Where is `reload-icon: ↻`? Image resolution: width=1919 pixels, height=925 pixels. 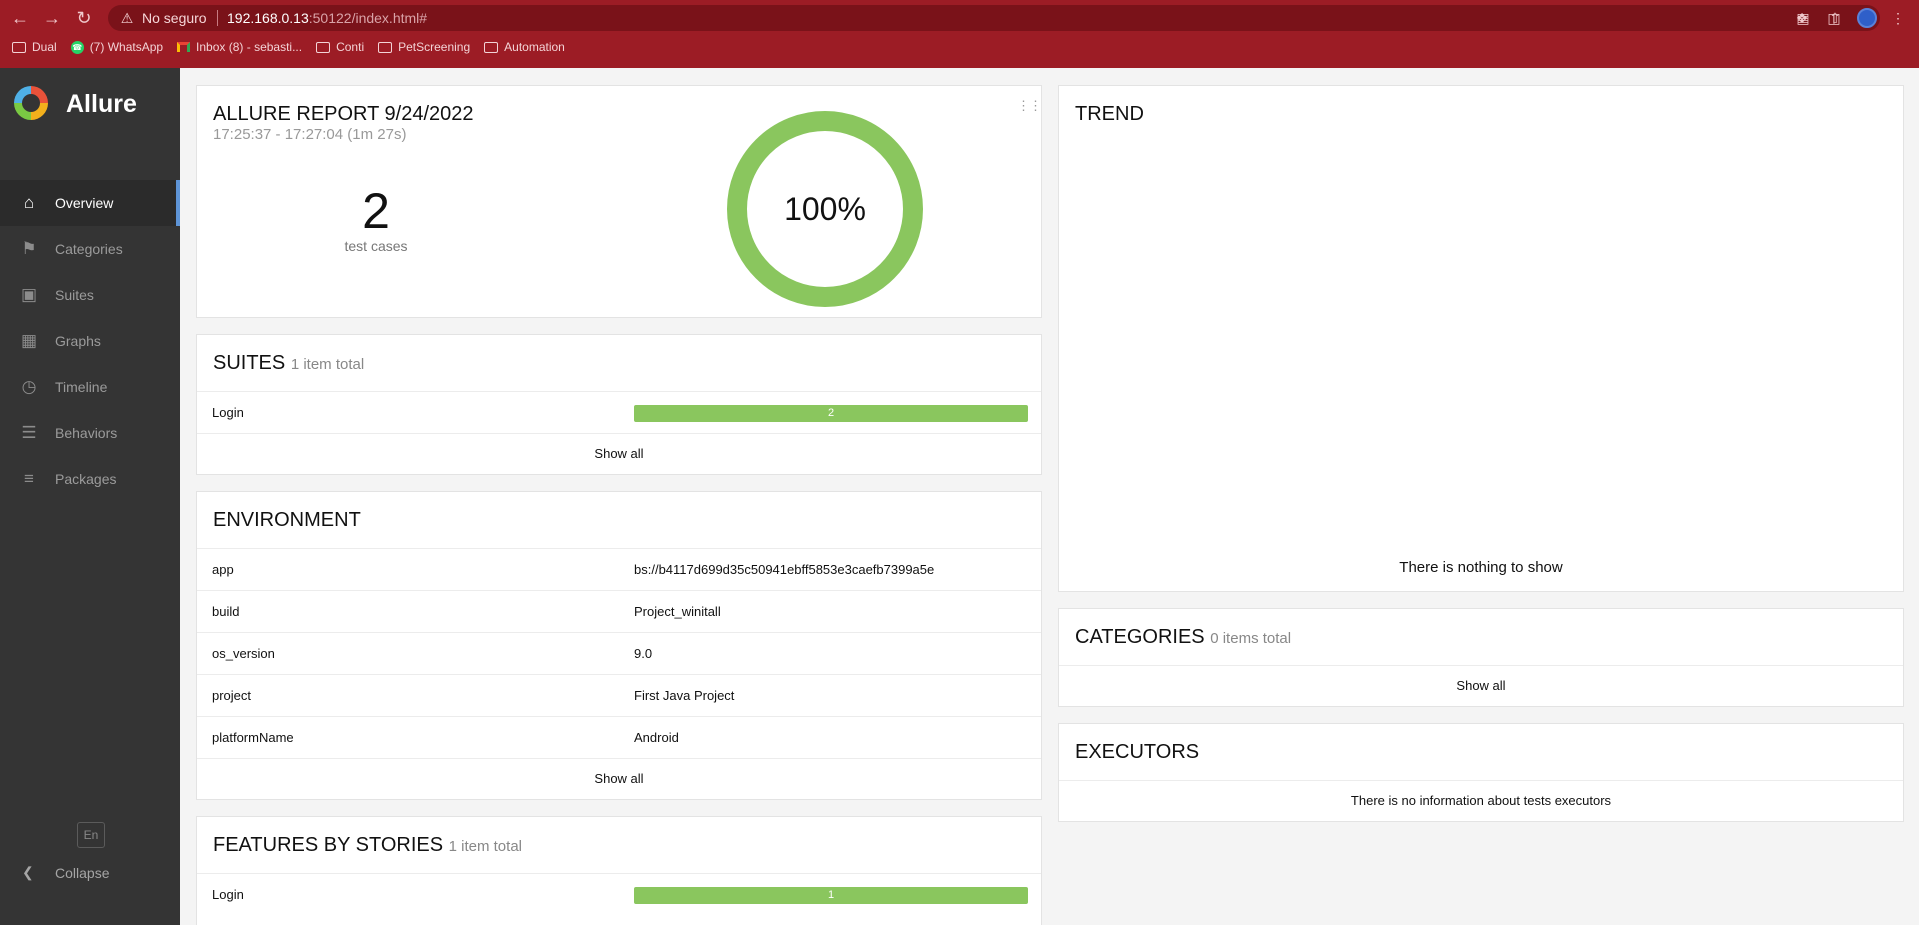 reload-icon: ↻ is located at coordinates (84, 18).